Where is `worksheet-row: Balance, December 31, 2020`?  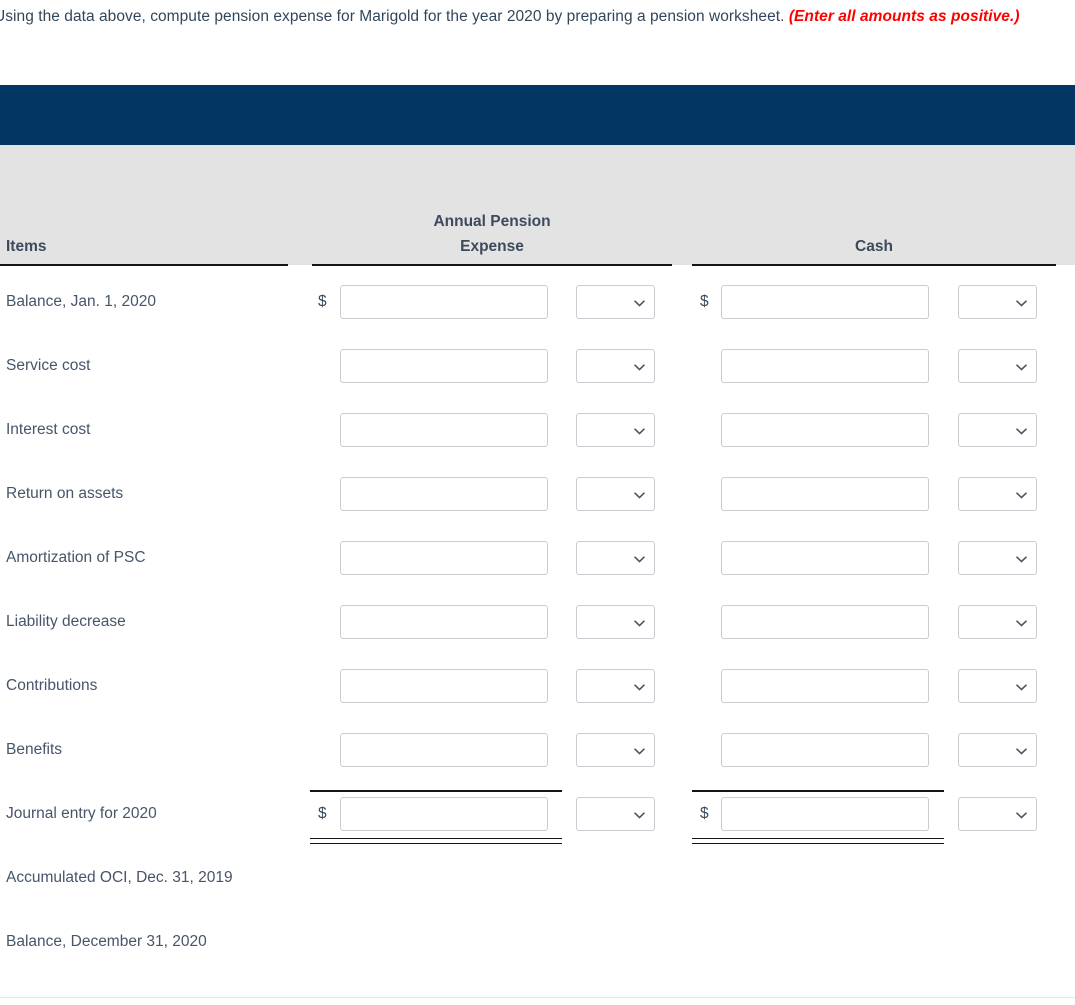
worksheet-row: Balance, December 31, 2020 is located at coordinates (537, 942).